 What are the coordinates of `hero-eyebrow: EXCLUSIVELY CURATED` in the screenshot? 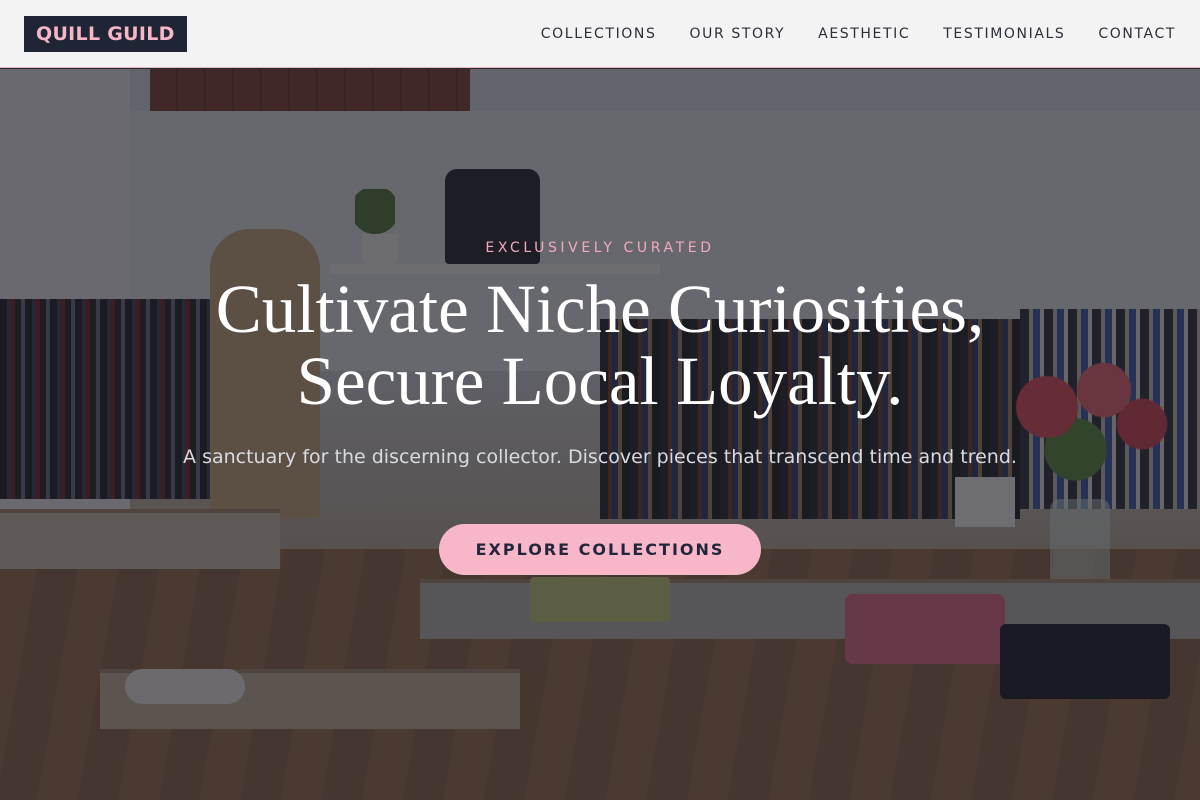 It's located at (600, 248).